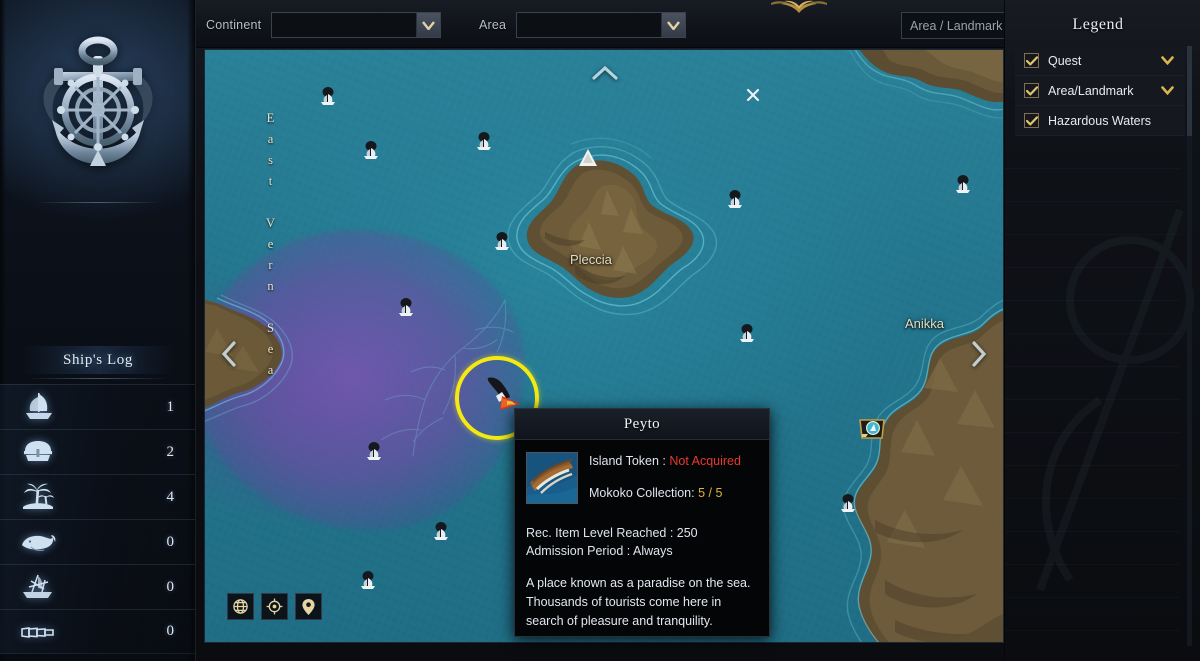 The width and height of the screenshot is (1200, 661). Describe the element at coordinates (38, 497) in the screenshot. I see `island-palm-icon` at that location.